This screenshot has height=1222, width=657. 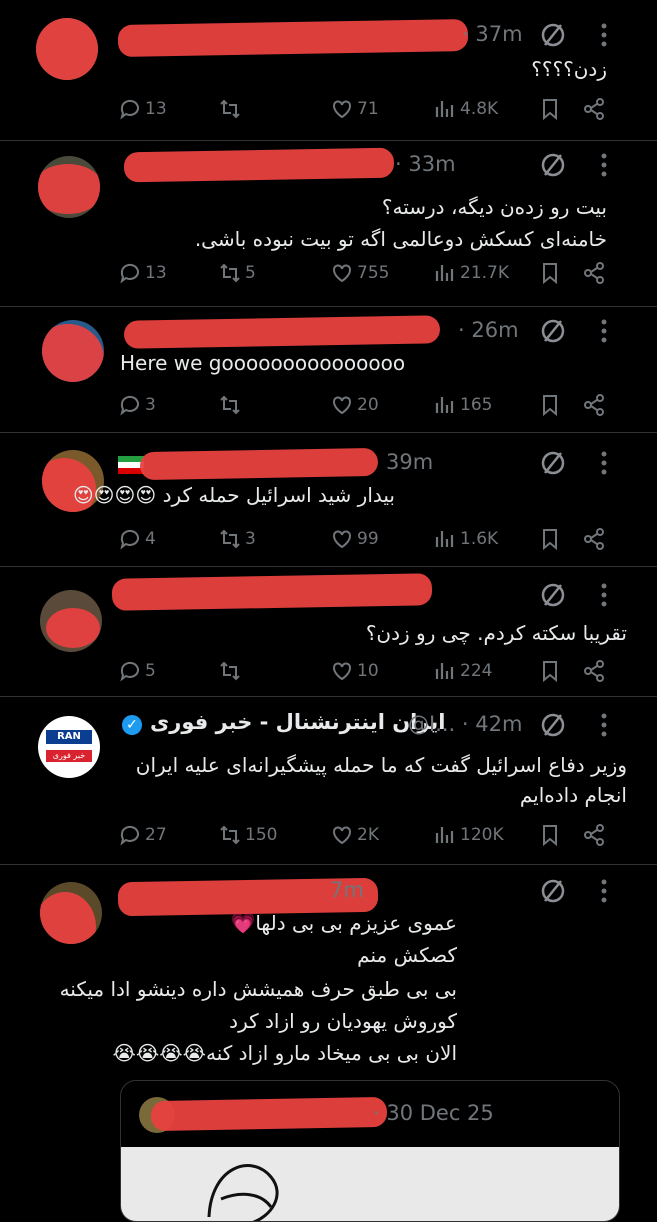 I want to click on retweet-button: 5, so click(x=237, y=273).